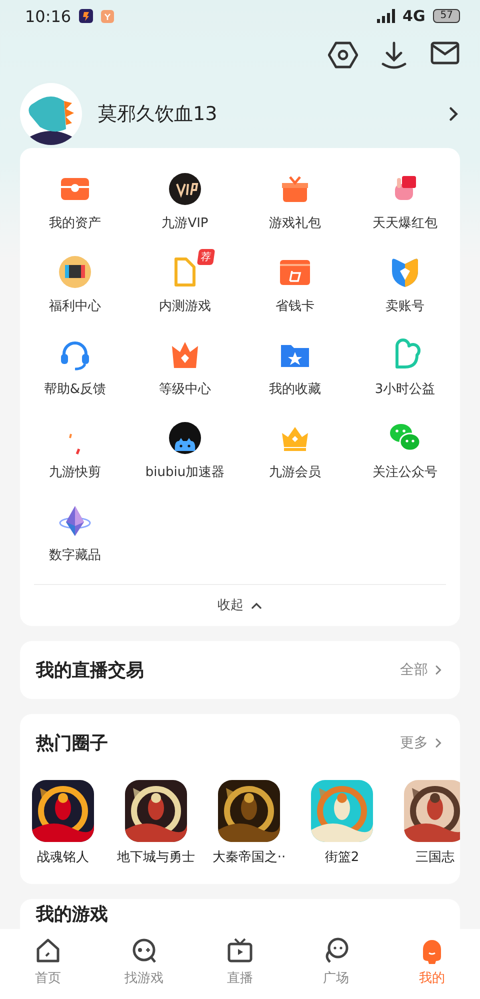  Describe the element at coordinates (48, 16) in the screenshot. I see `status-time: 10:16` at that location.